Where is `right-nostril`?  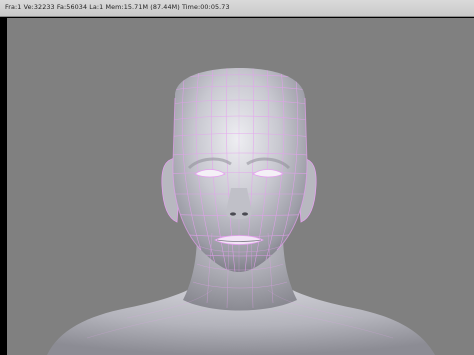 right-nostril is located at coordinates (245, 214).